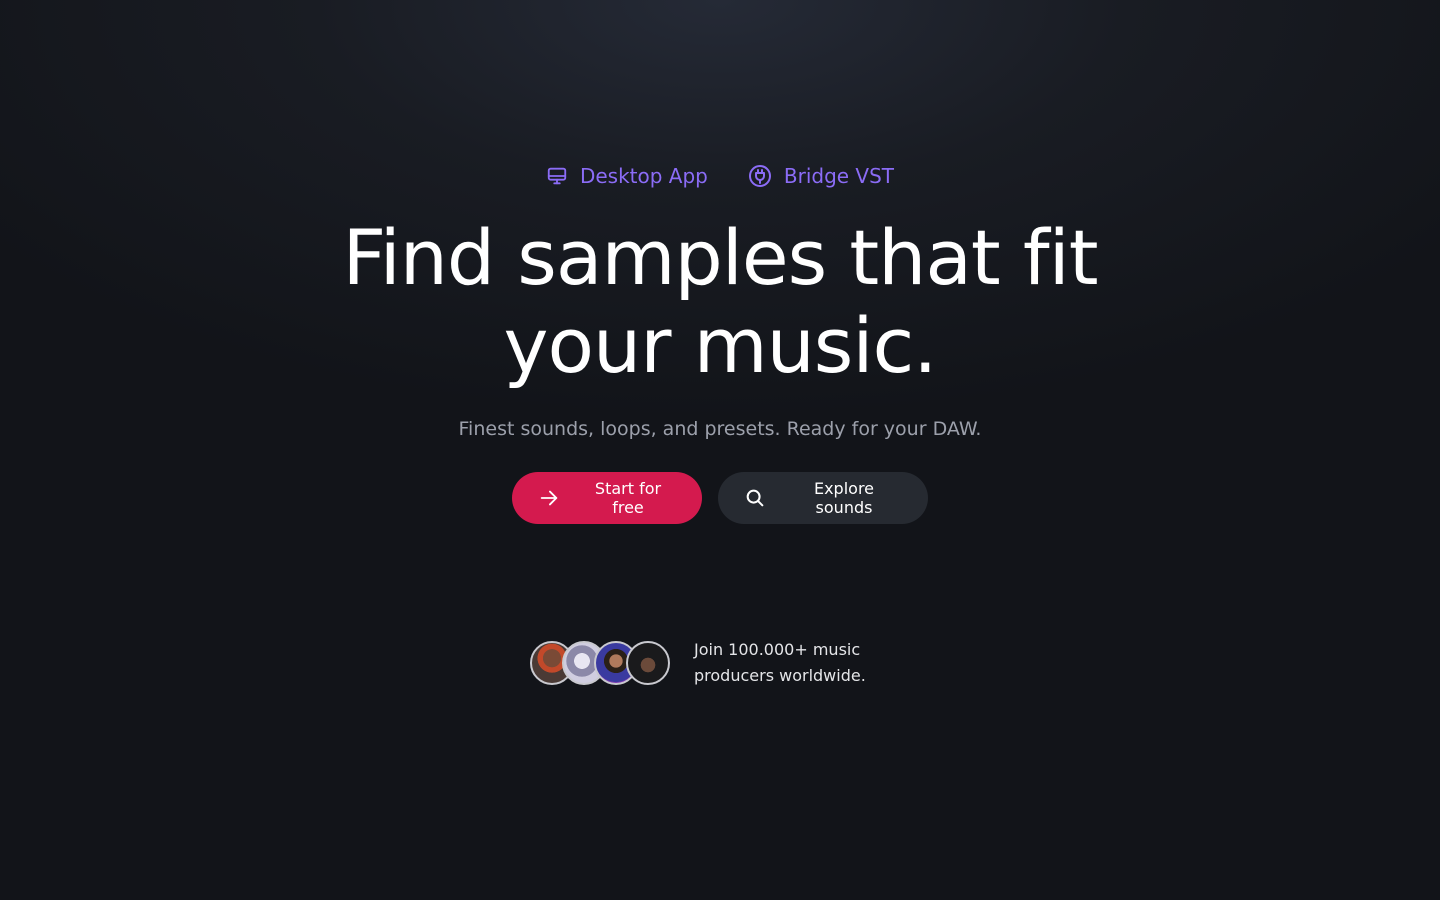 The width and height of the screenshot is (1440, 900). What do you see at coordinates (760, 176) in the screenshot?
I see `plug-icon` at bounding box center [760, 176].